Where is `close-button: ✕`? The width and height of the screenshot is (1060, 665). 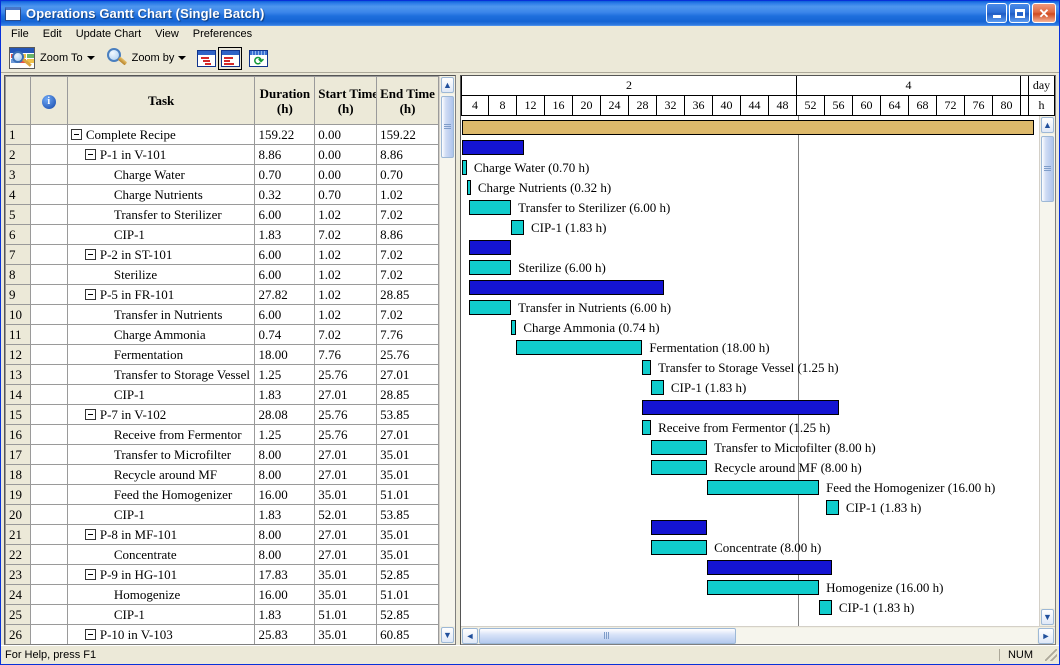 close-button: ✕ is located at coordinates (1044, 13).